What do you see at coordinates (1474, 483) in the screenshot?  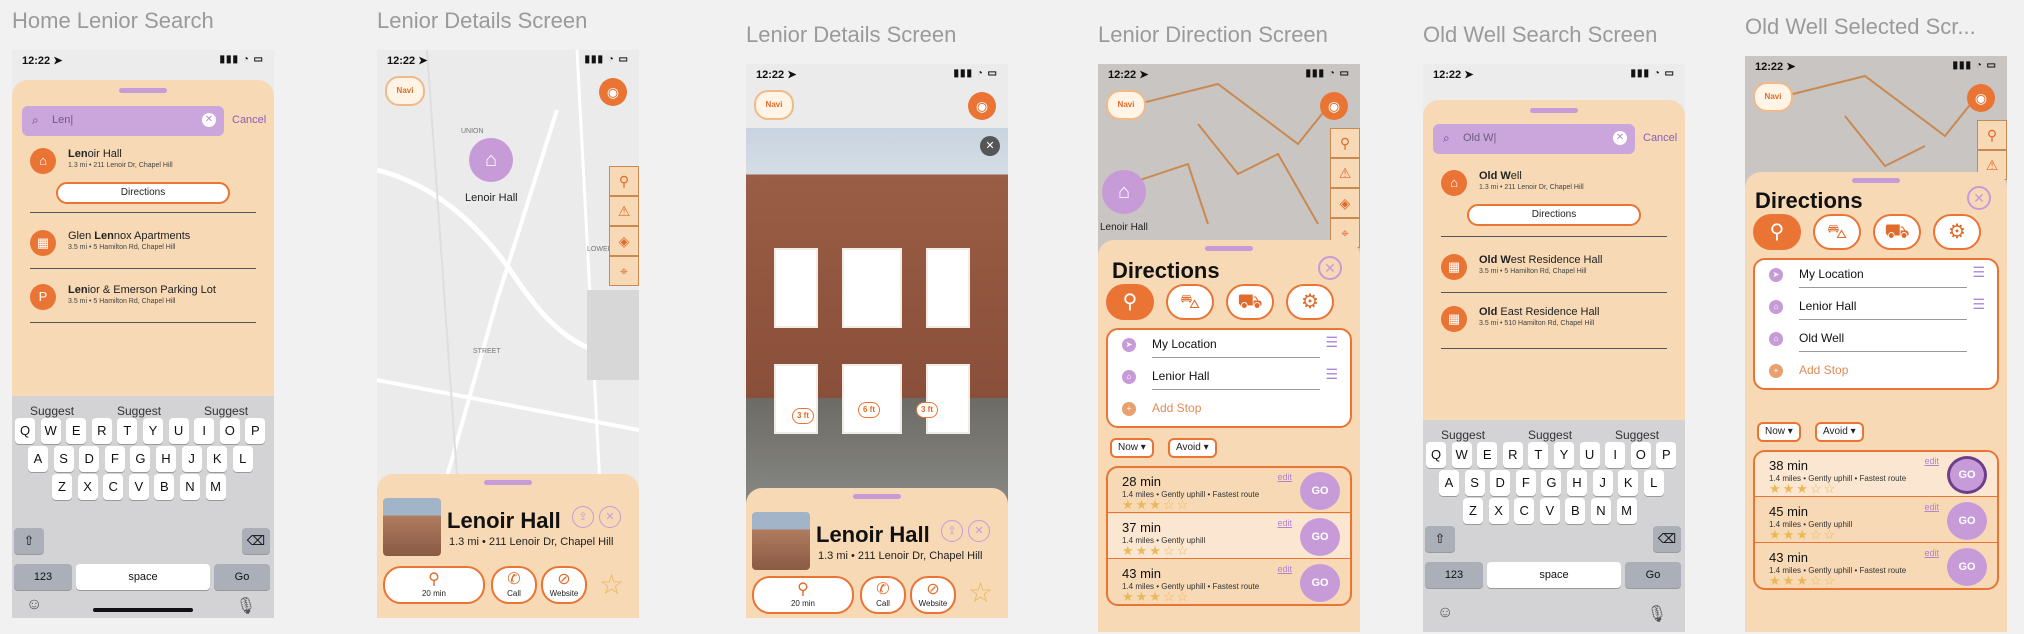 I see `key-s: S` at bounding box center [1474, 483].